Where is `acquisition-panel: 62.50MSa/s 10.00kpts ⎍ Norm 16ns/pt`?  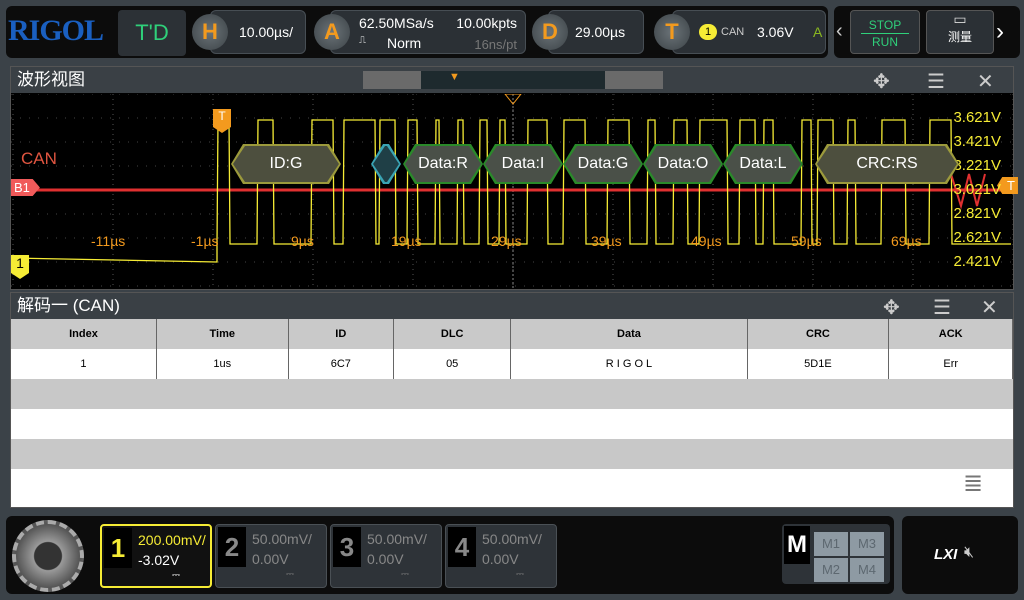
acquisition-panel: 62.50MSa/s 10.00kpts ⎍ Norm 16ns/pt is located at coordinates (428, 32).